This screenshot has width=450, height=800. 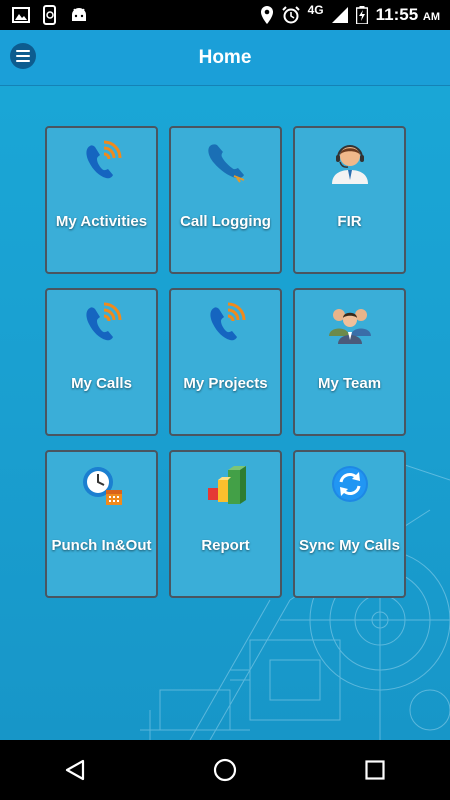 I want to click on phone-notification-icon, so click(x=49, y=15).